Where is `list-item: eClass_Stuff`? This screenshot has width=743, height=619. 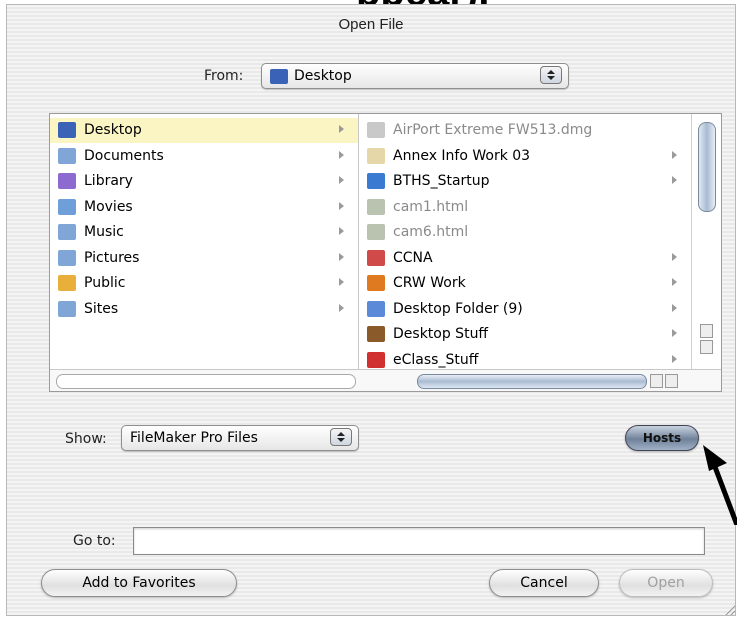
list-item: eClass_Stuff is located at coordinates (525, 359).